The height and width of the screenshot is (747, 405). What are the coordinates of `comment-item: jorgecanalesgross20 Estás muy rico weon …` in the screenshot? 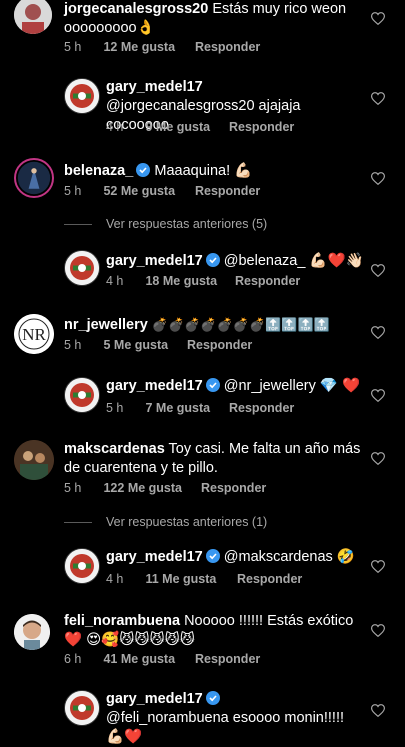 It's located at (202, 30).